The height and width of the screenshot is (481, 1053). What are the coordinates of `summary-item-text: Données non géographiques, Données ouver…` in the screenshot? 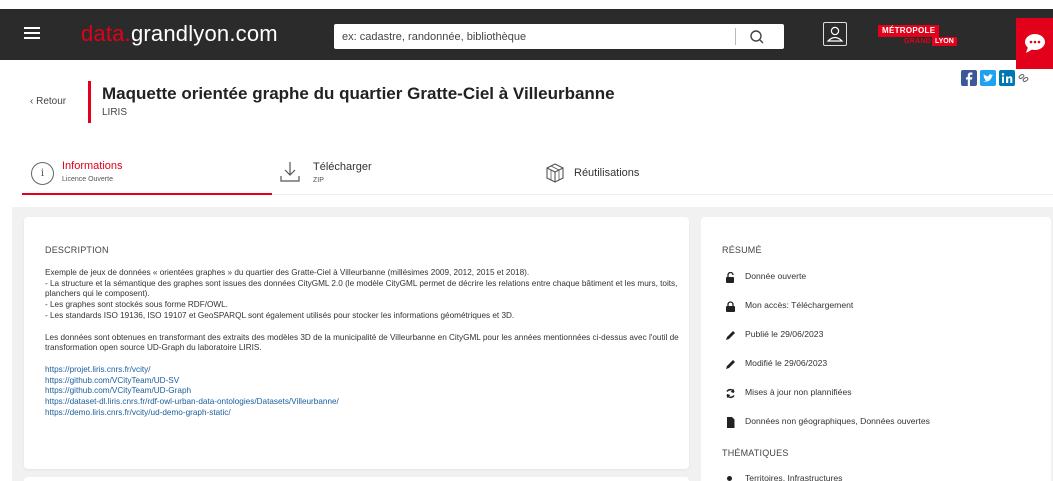 It's located at (837, 421).